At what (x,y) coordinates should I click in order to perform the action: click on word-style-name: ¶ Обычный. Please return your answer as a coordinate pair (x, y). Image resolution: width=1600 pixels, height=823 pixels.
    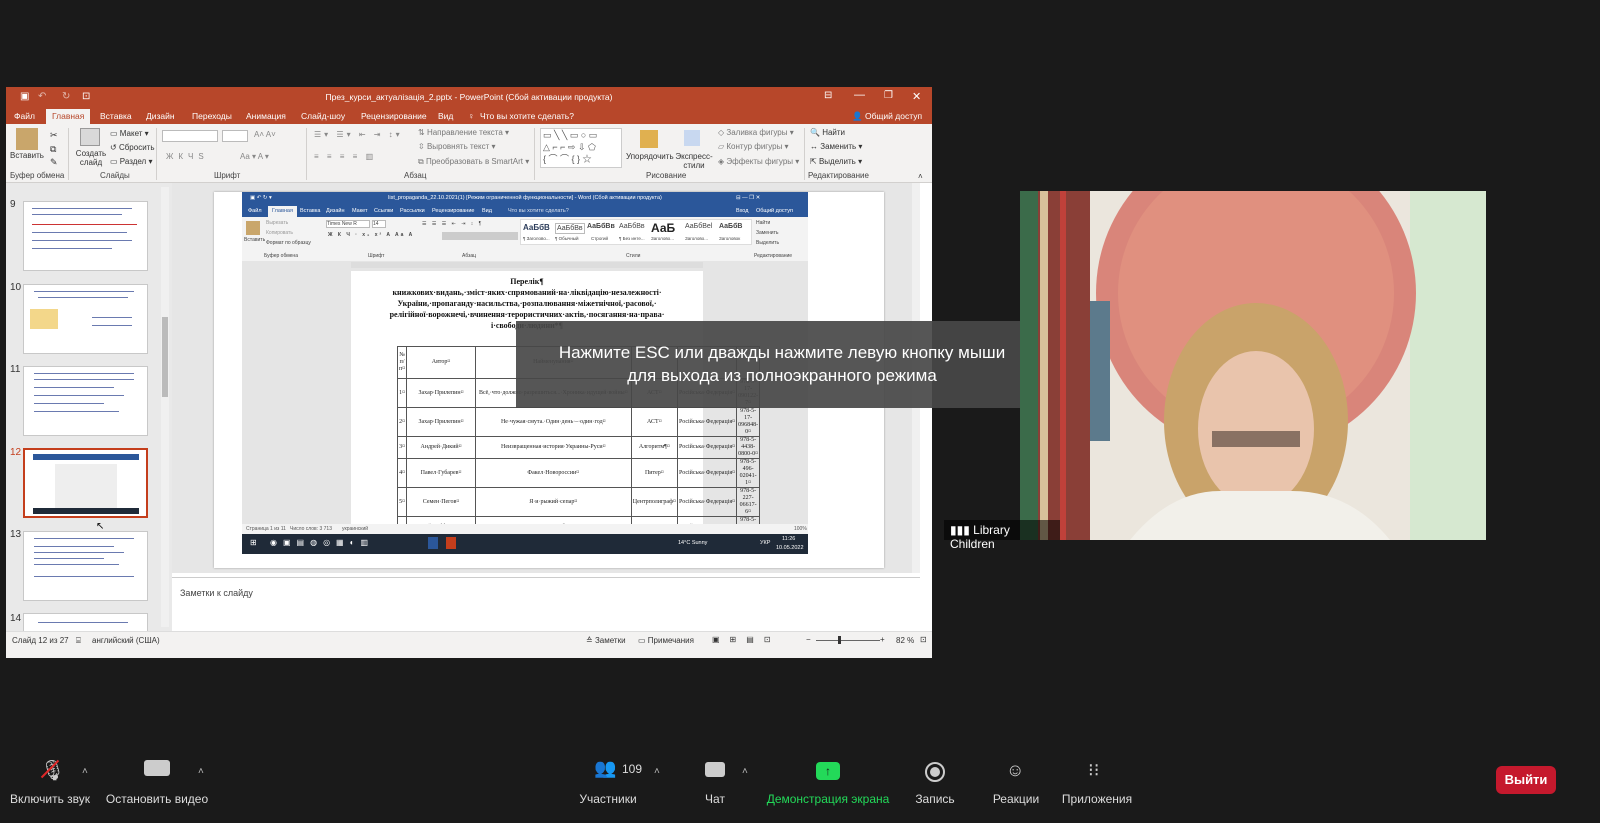
    Looking at the image, I should click on (567, 238).